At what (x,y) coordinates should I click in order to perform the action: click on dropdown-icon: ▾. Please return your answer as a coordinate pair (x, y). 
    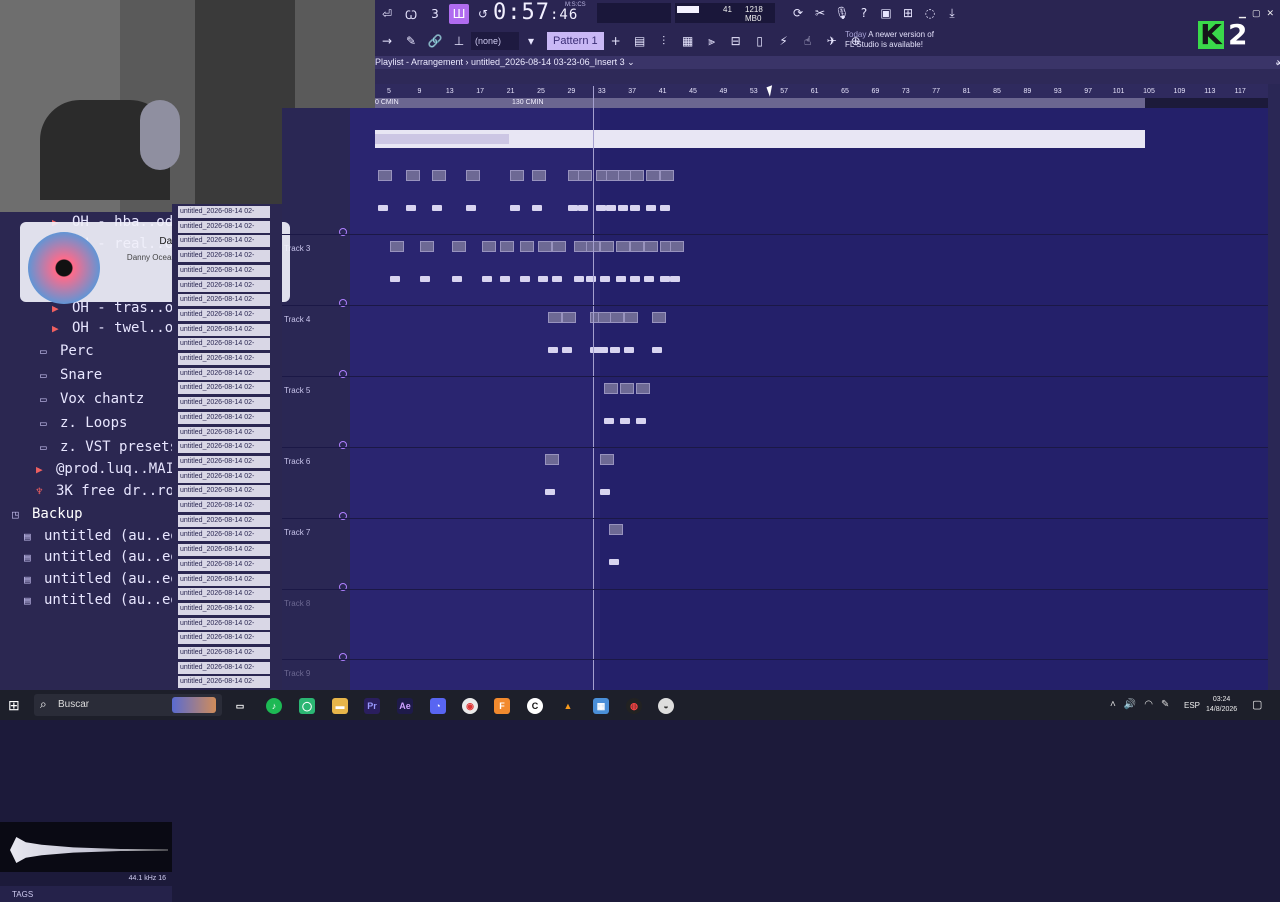
    Looking at the image, I should click on (531, 41).